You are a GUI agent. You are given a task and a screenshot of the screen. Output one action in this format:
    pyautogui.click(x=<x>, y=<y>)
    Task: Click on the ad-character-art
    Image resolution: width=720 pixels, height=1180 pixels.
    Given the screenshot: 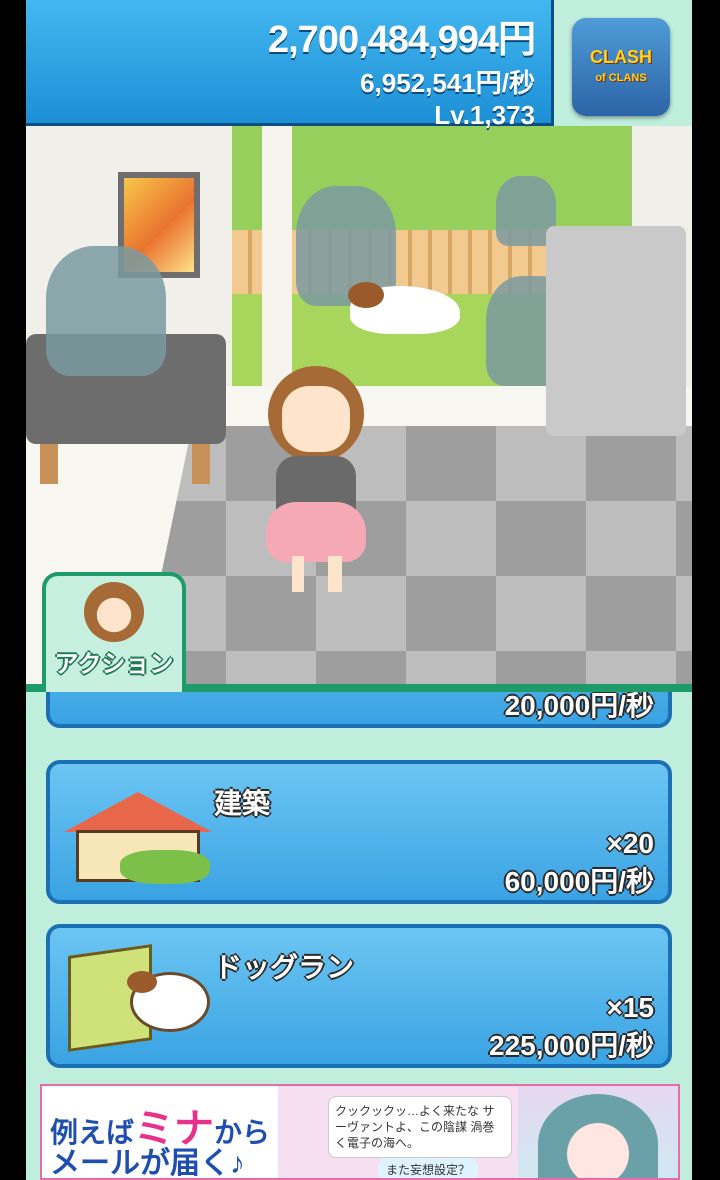 What is the action you would take?
    pyautogui.click(x=598, y=1132)
    